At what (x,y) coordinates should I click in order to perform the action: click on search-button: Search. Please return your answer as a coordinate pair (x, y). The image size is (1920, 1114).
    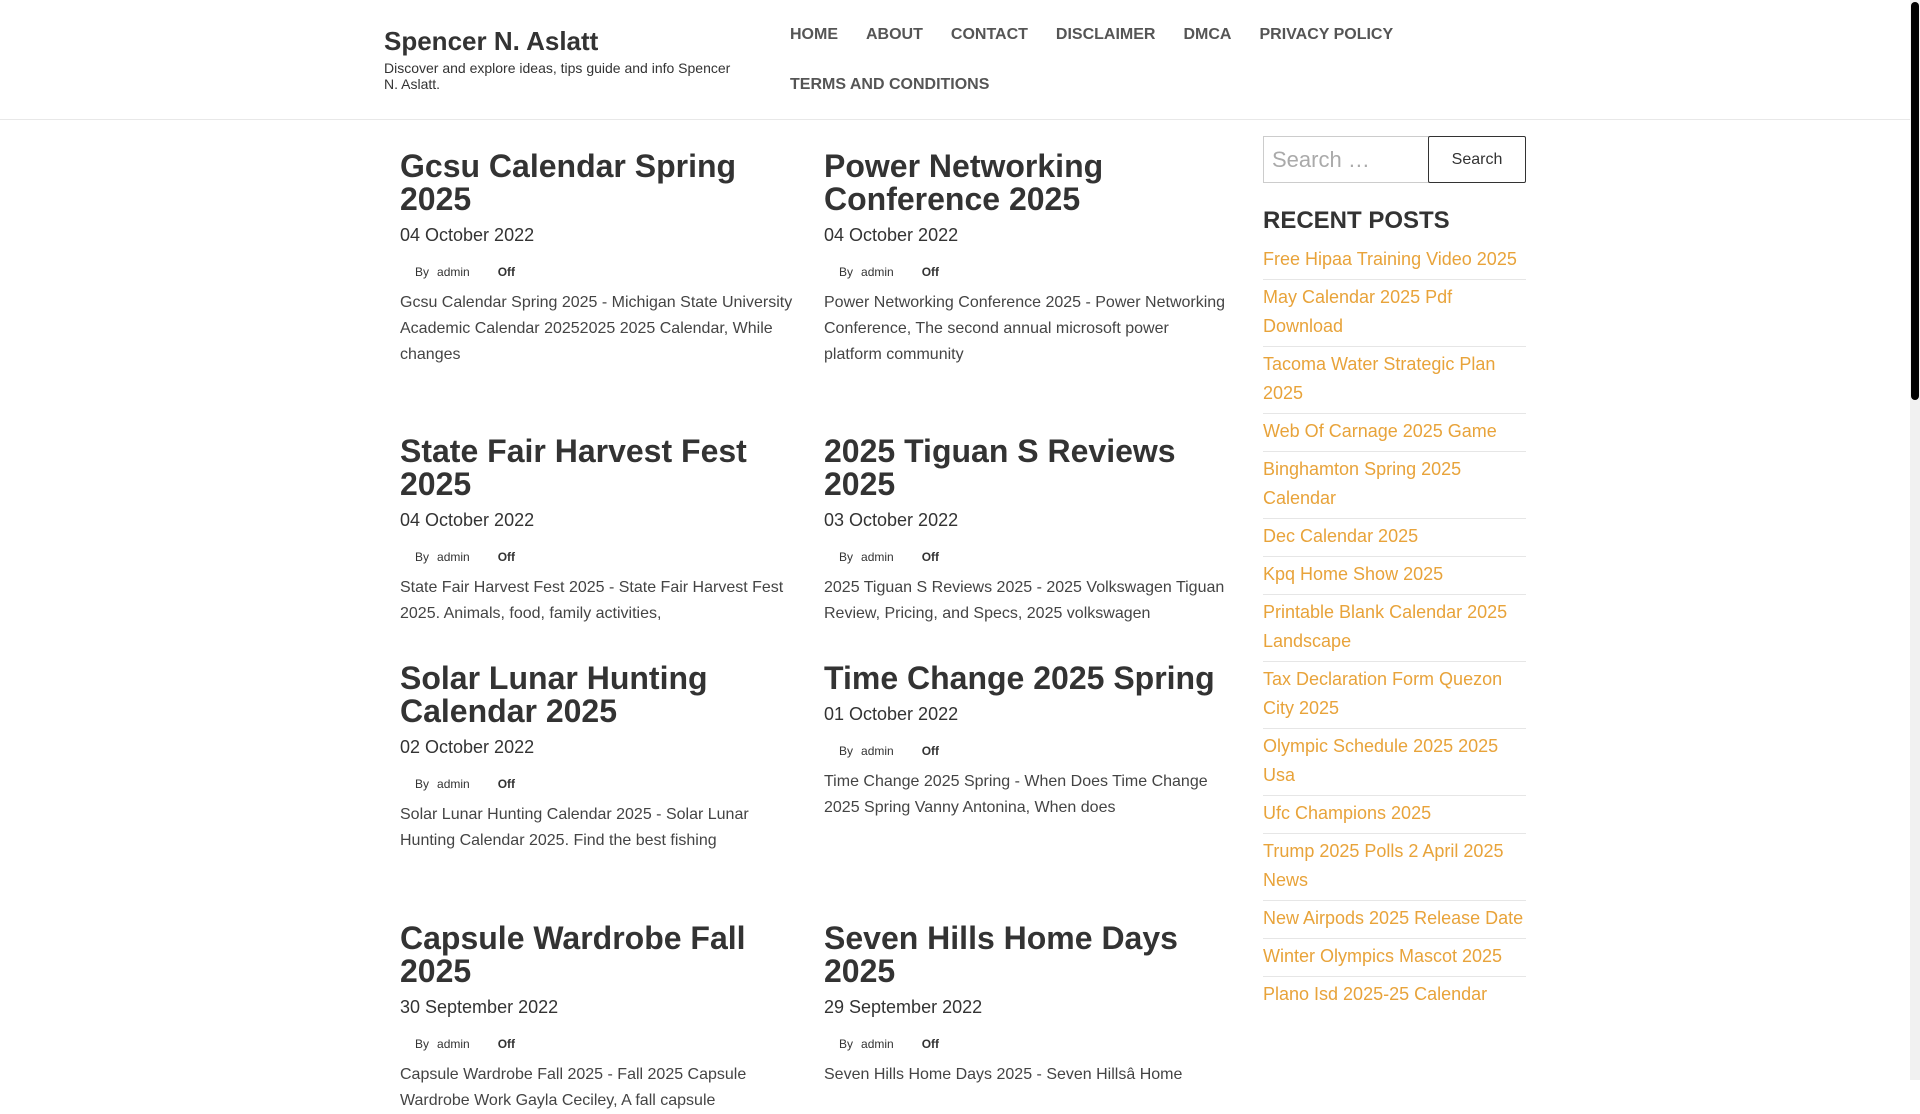
    Looking at the image, I should click on (1477, 159).